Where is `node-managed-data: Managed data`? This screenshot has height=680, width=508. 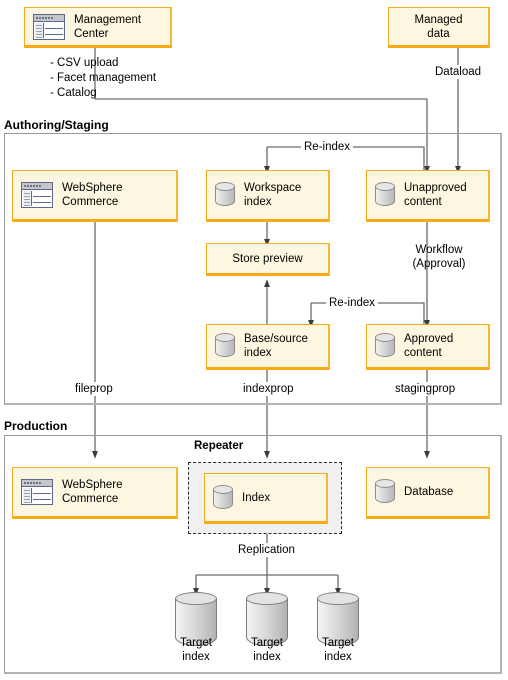 node-managed-data: Managed data is located at coordinates (439, 27).